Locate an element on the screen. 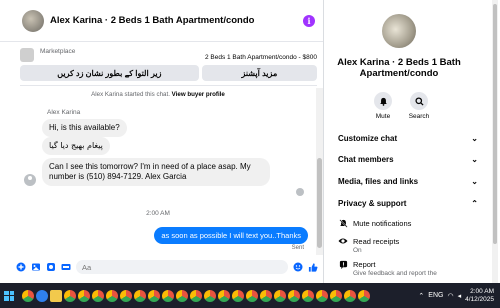 The height and width of the screenshot is (308, 500). taskbar-apps is located at coordinates (195, 295).